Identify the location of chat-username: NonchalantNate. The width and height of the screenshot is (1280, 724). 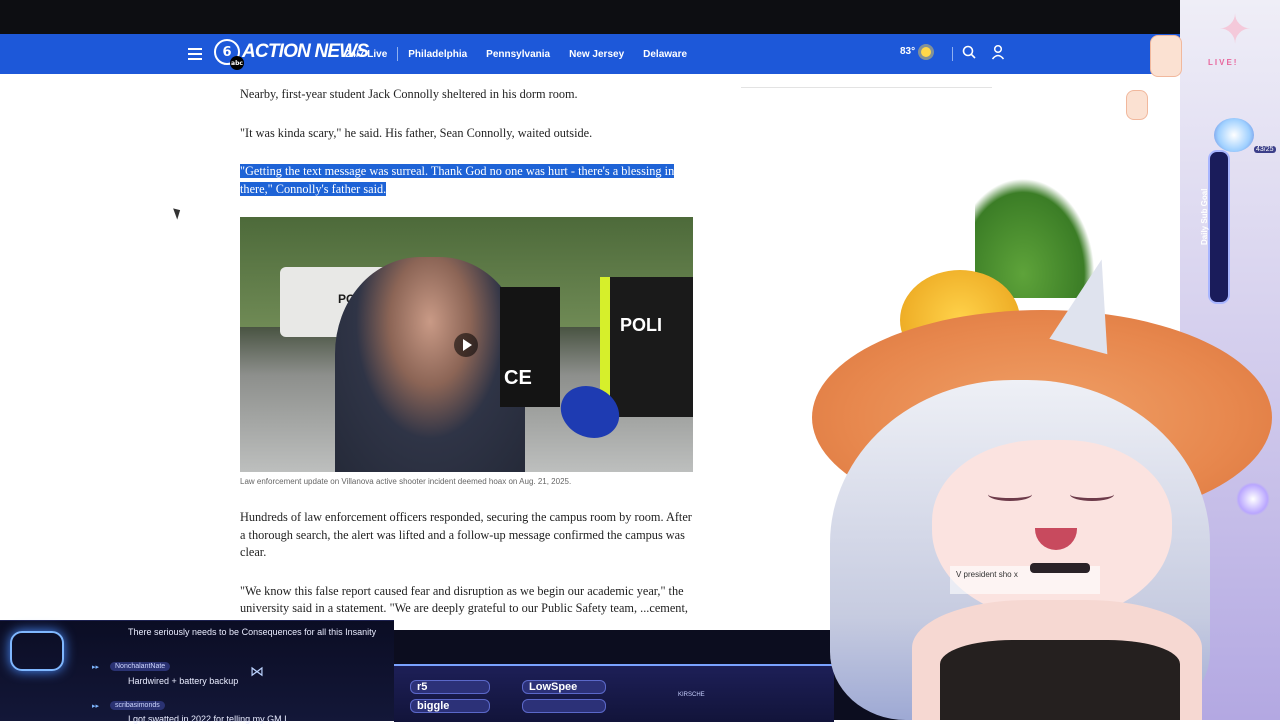
(140, 666).